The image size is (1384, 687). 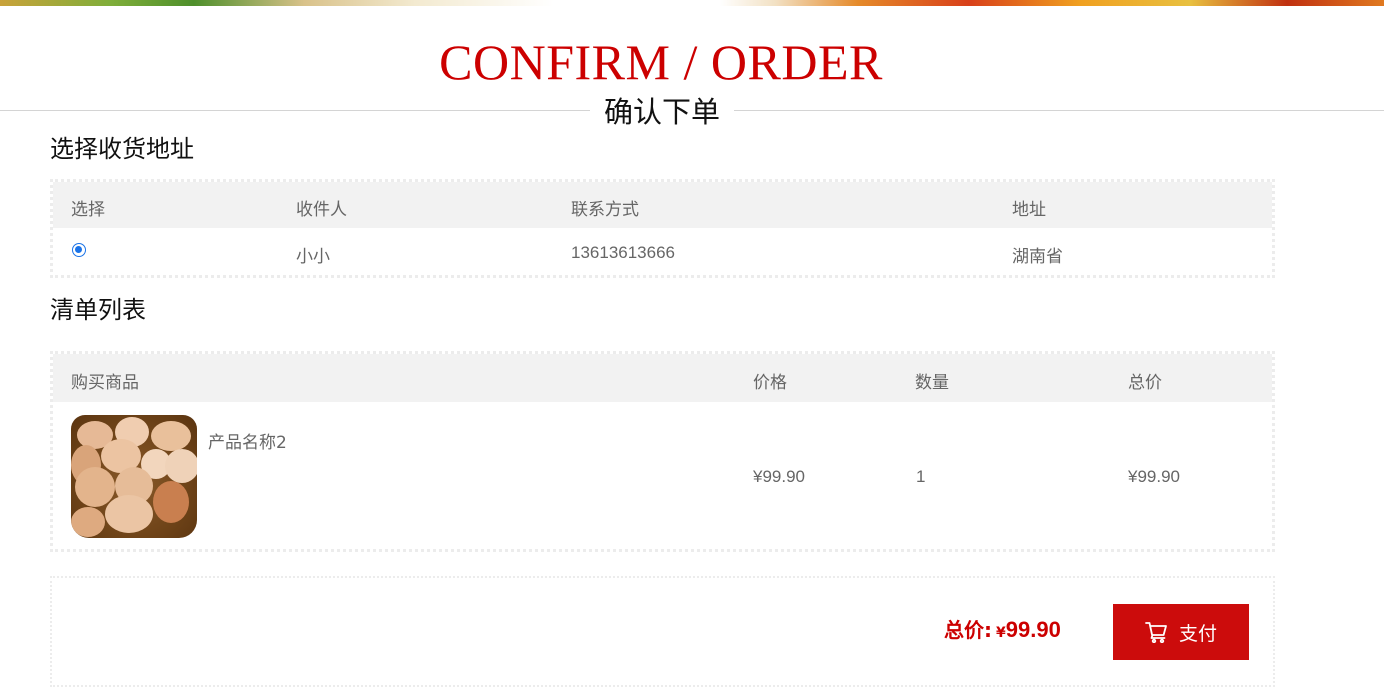 I want to click on pay-button: 支付, so click(x=1181, y=632).